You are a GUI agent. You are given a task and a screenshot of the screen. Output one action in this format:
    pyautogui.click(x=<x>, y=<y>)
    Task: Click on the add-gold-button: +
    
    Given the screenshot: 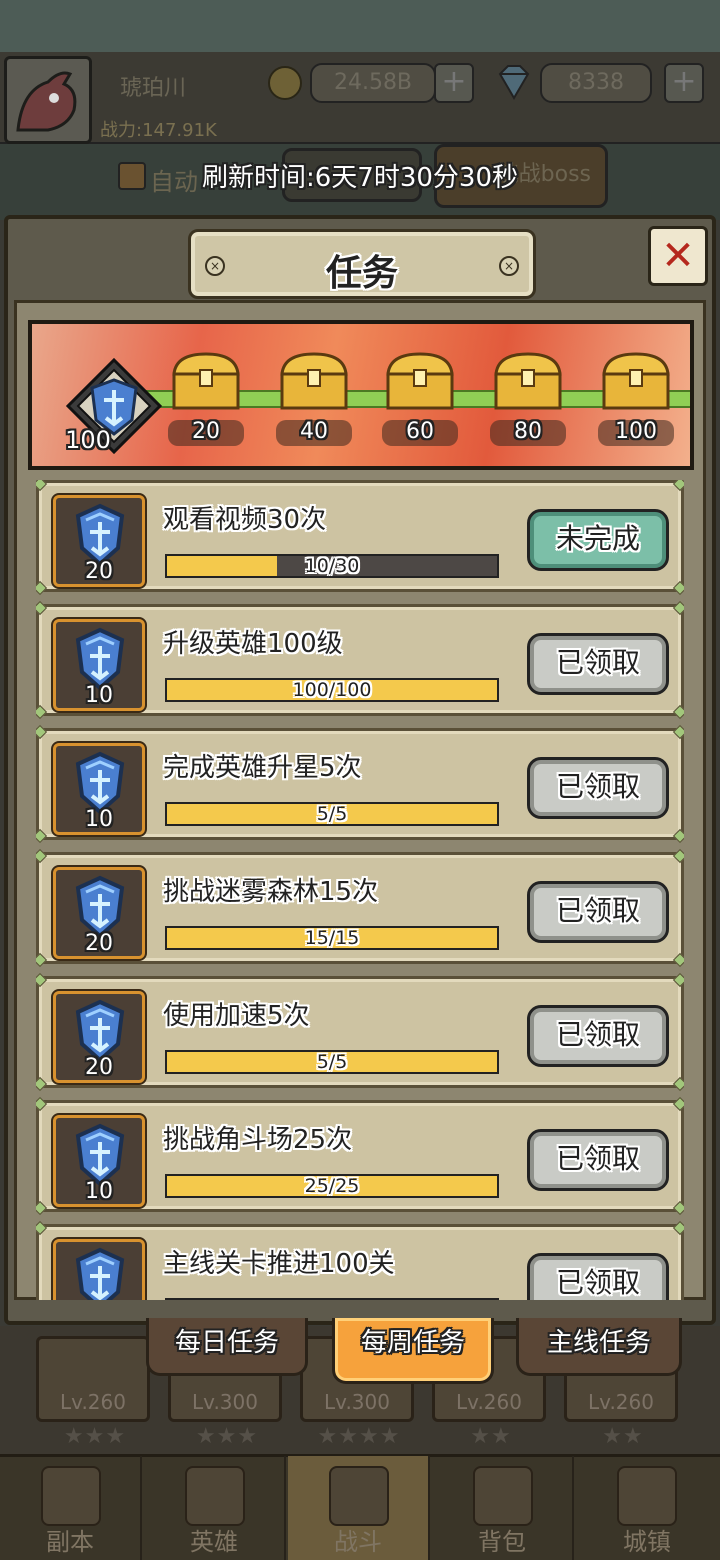 What is the action you would take?
    pyautogui.click(x=454, y=83)
    